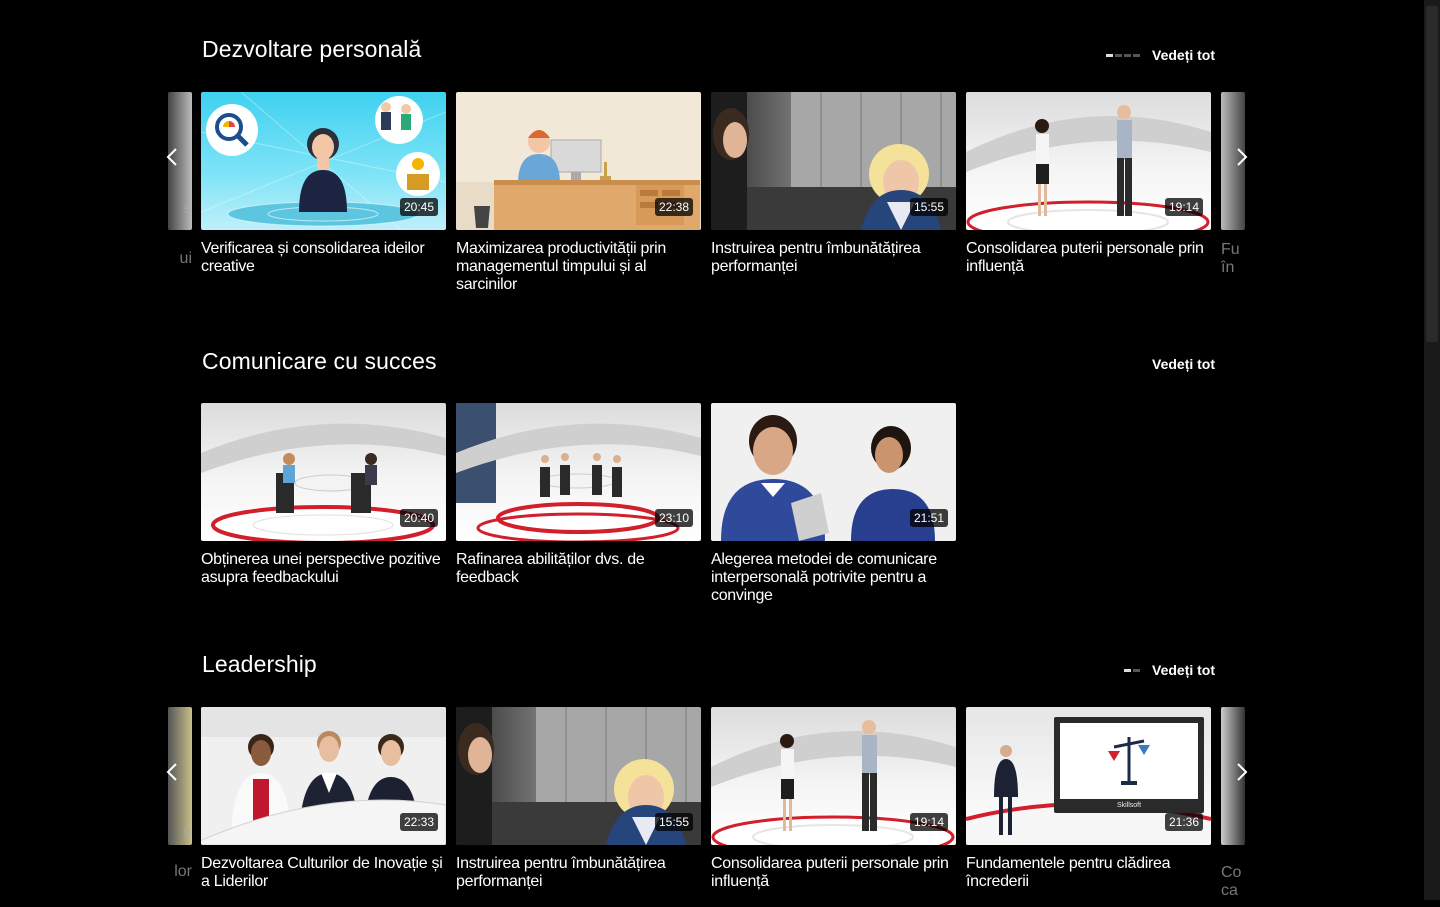 This screenshot has height=907, width=1440. What do you see at coordinates (319, 361) in the screenshot?
I see `section-title: Comunicare cu succes` at bounding box center [319, 361].